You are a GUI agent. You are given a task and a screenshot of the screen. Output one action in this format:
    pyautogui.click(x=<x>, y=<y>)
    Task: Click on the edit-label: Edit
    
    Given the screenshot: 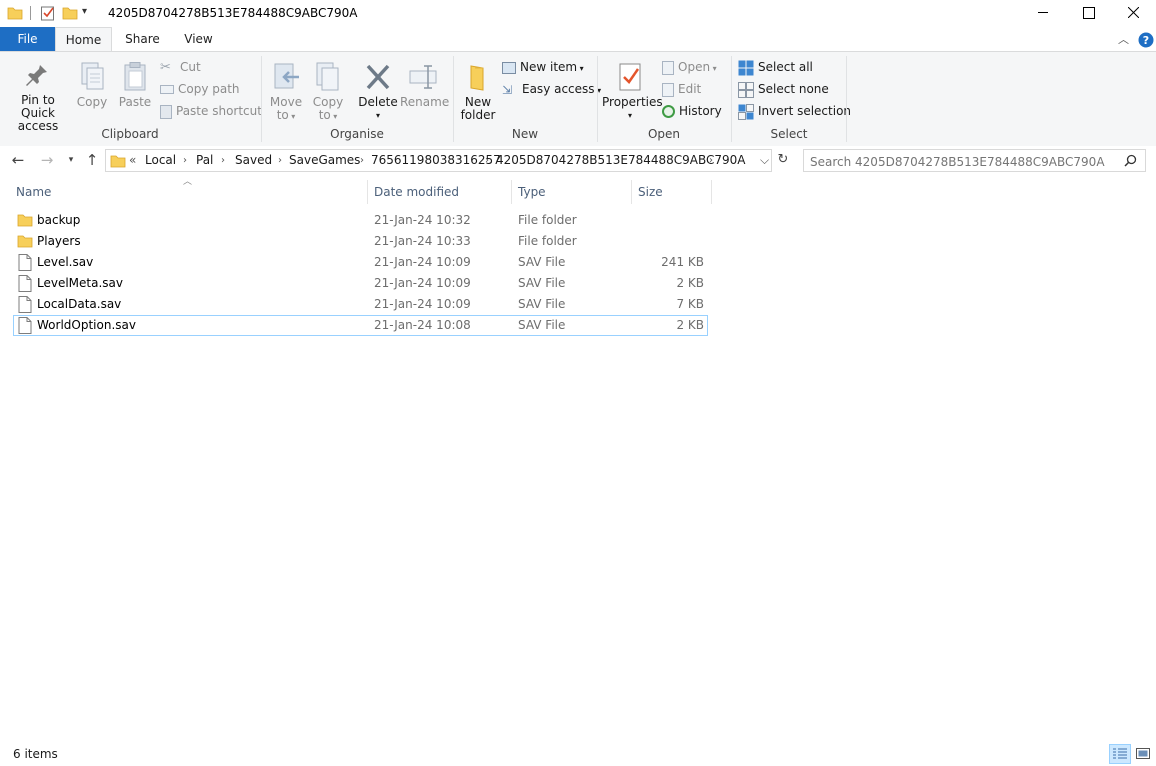 What is the action you would take?
    pyautogui.click(x=689, y=89)
    